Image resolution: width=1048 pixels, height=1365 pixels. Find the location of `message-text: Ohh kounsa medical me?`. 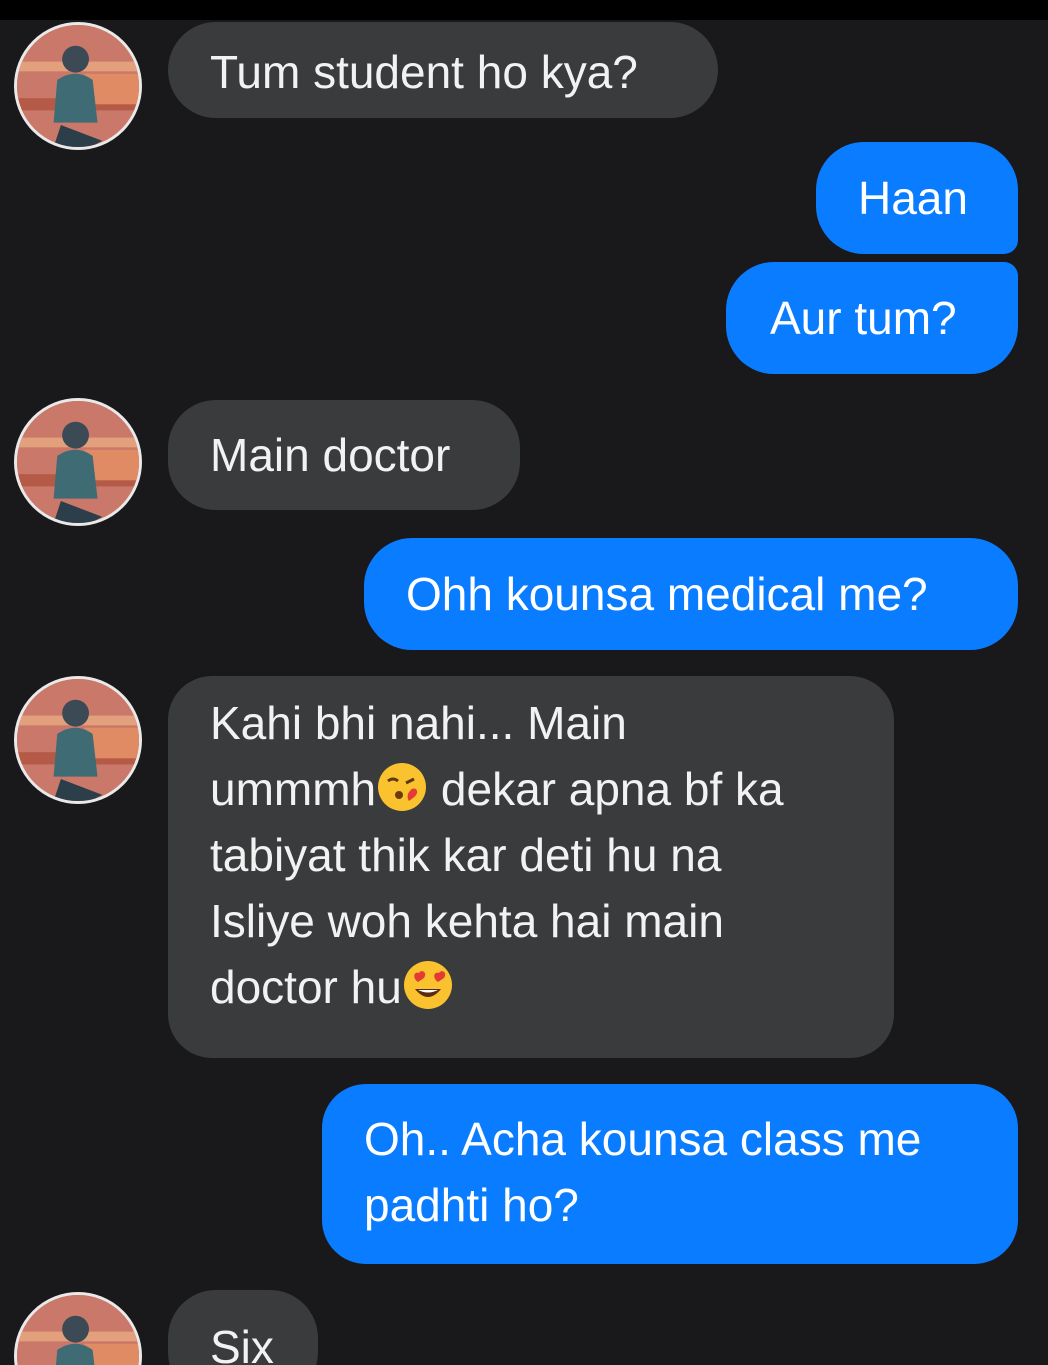

message-text: Ohh kounsa medical me? is located at coordinates (667, 594).